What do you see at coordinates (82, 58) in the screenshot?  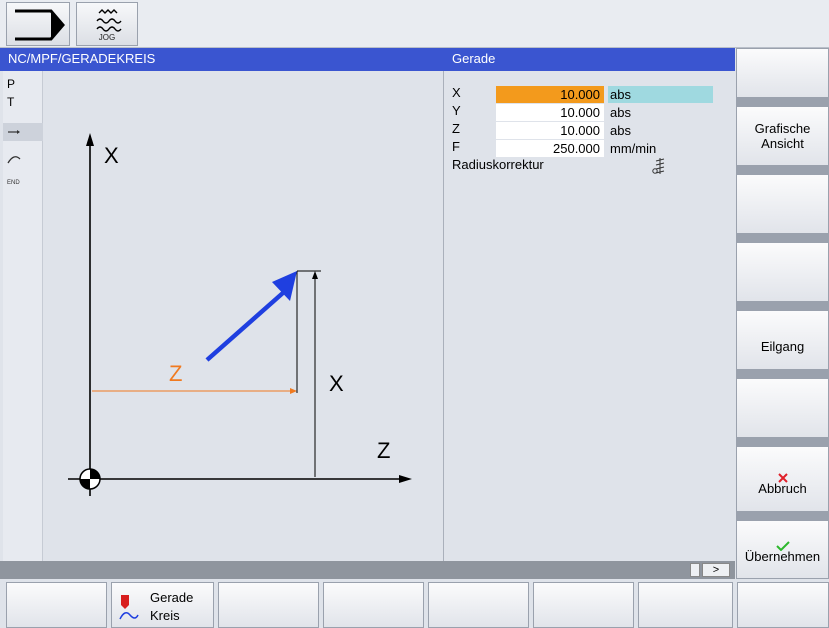 I see `program-path: NC/MPF/GERADEKREIS` at bounding box center [82, 58].